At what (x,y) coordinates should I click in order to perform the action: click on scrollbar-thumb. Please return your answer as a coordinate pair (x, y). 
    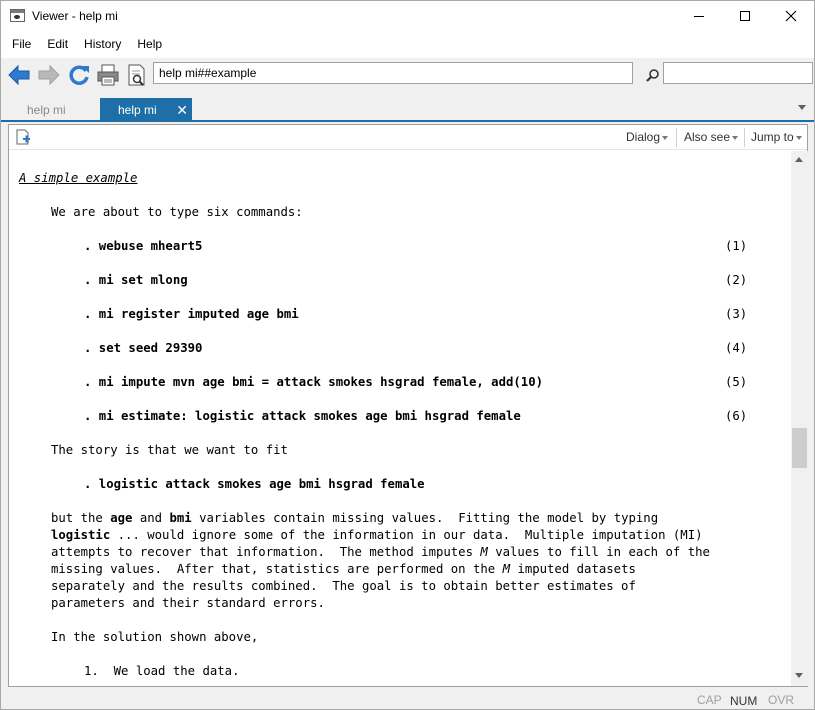
    Looking at the image, I should click on (799, 448).